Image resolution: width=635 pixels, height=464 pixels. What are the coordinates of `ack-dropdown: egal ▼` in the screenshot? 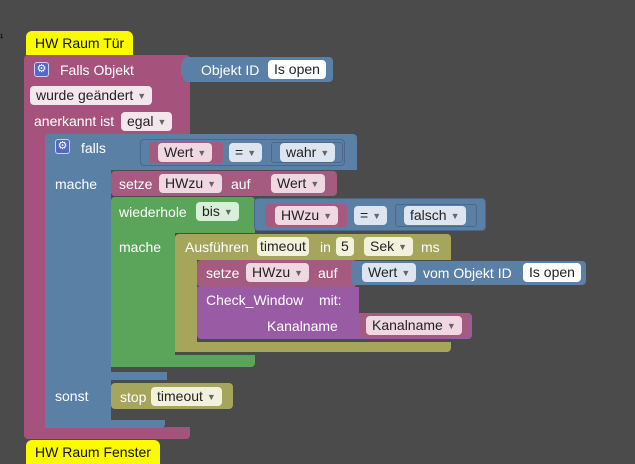 It's located at (147, 121).